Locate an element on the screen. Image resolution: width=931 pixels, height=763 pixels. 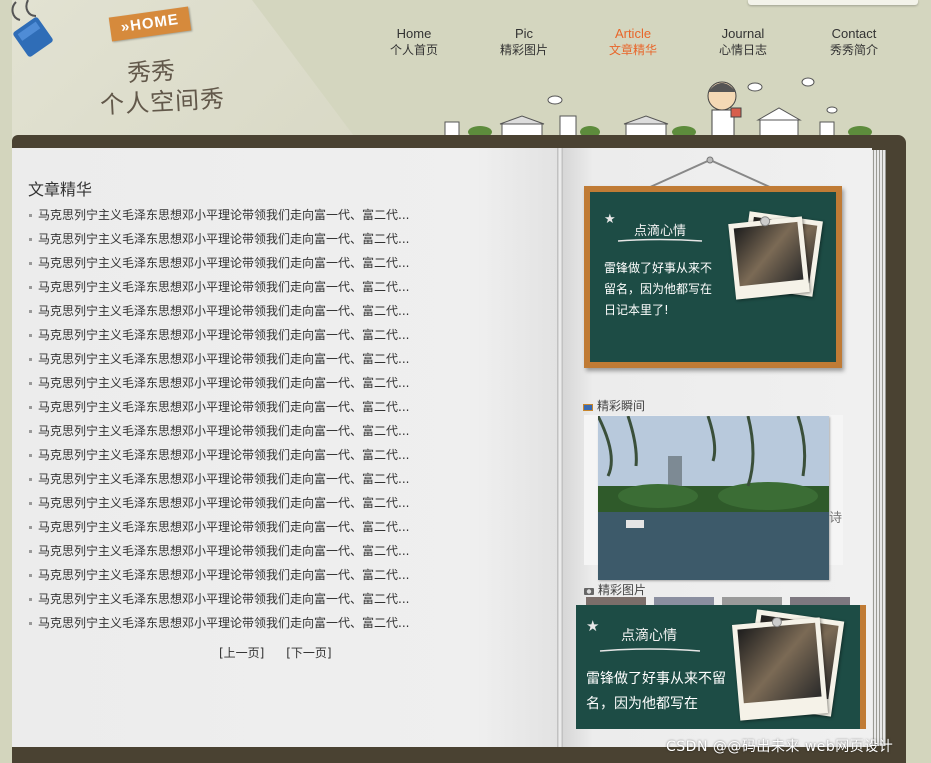
prev-page-link: [上一页] is located at coordinates (241, 653).